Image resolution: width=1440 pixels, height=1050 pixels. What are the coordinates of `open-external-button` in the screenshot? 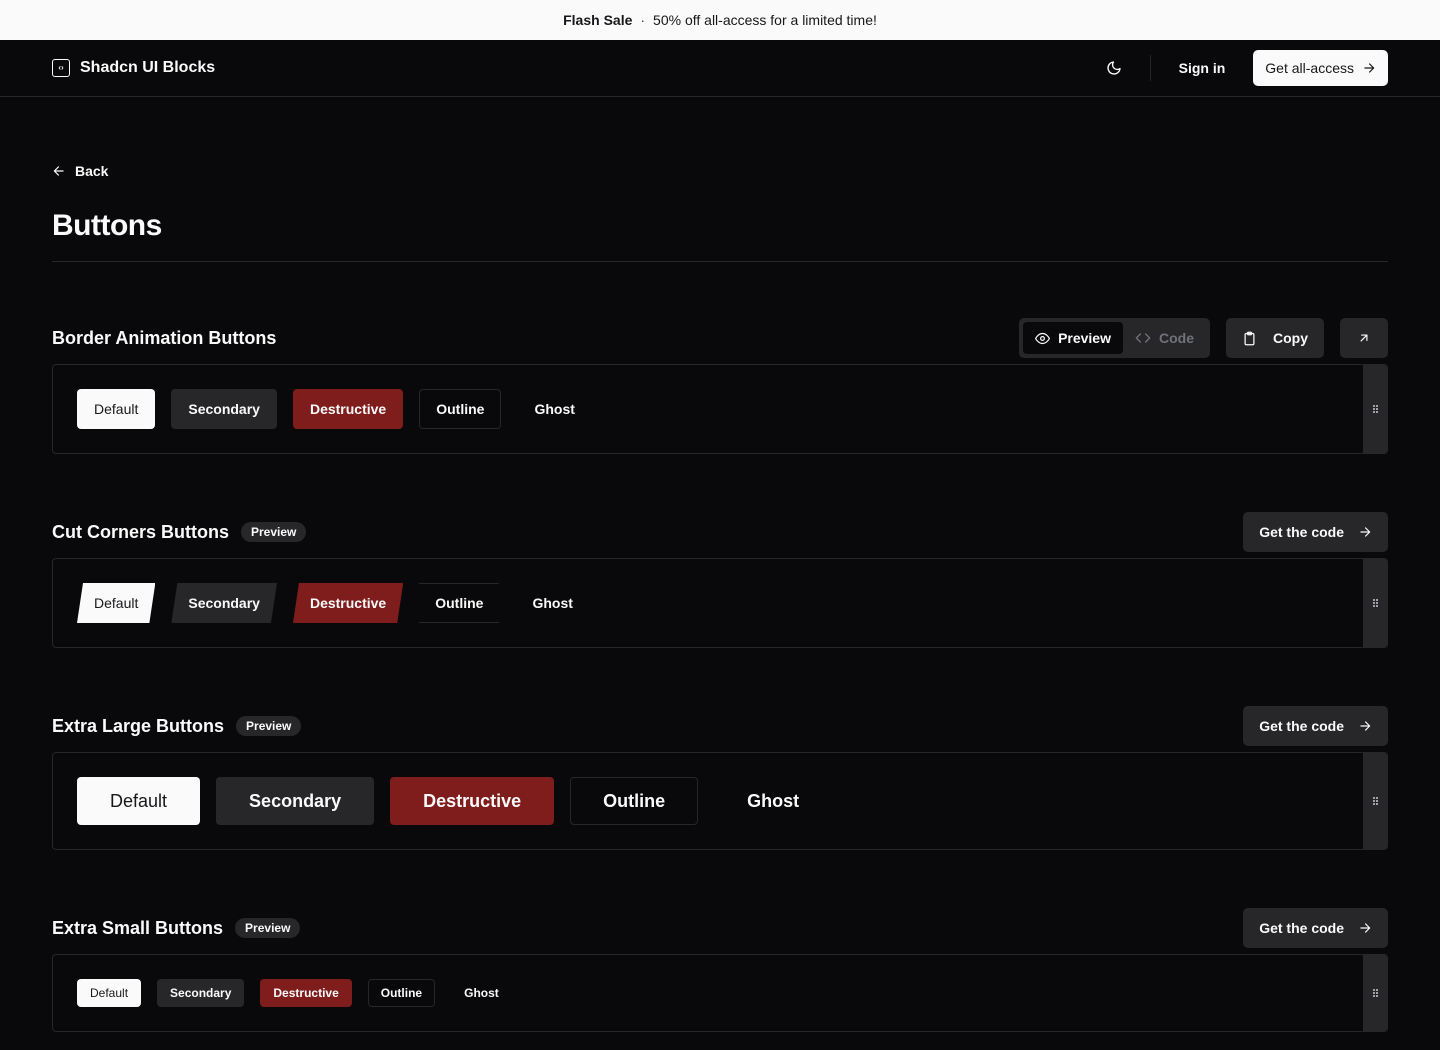 It's located at (1364, 338).